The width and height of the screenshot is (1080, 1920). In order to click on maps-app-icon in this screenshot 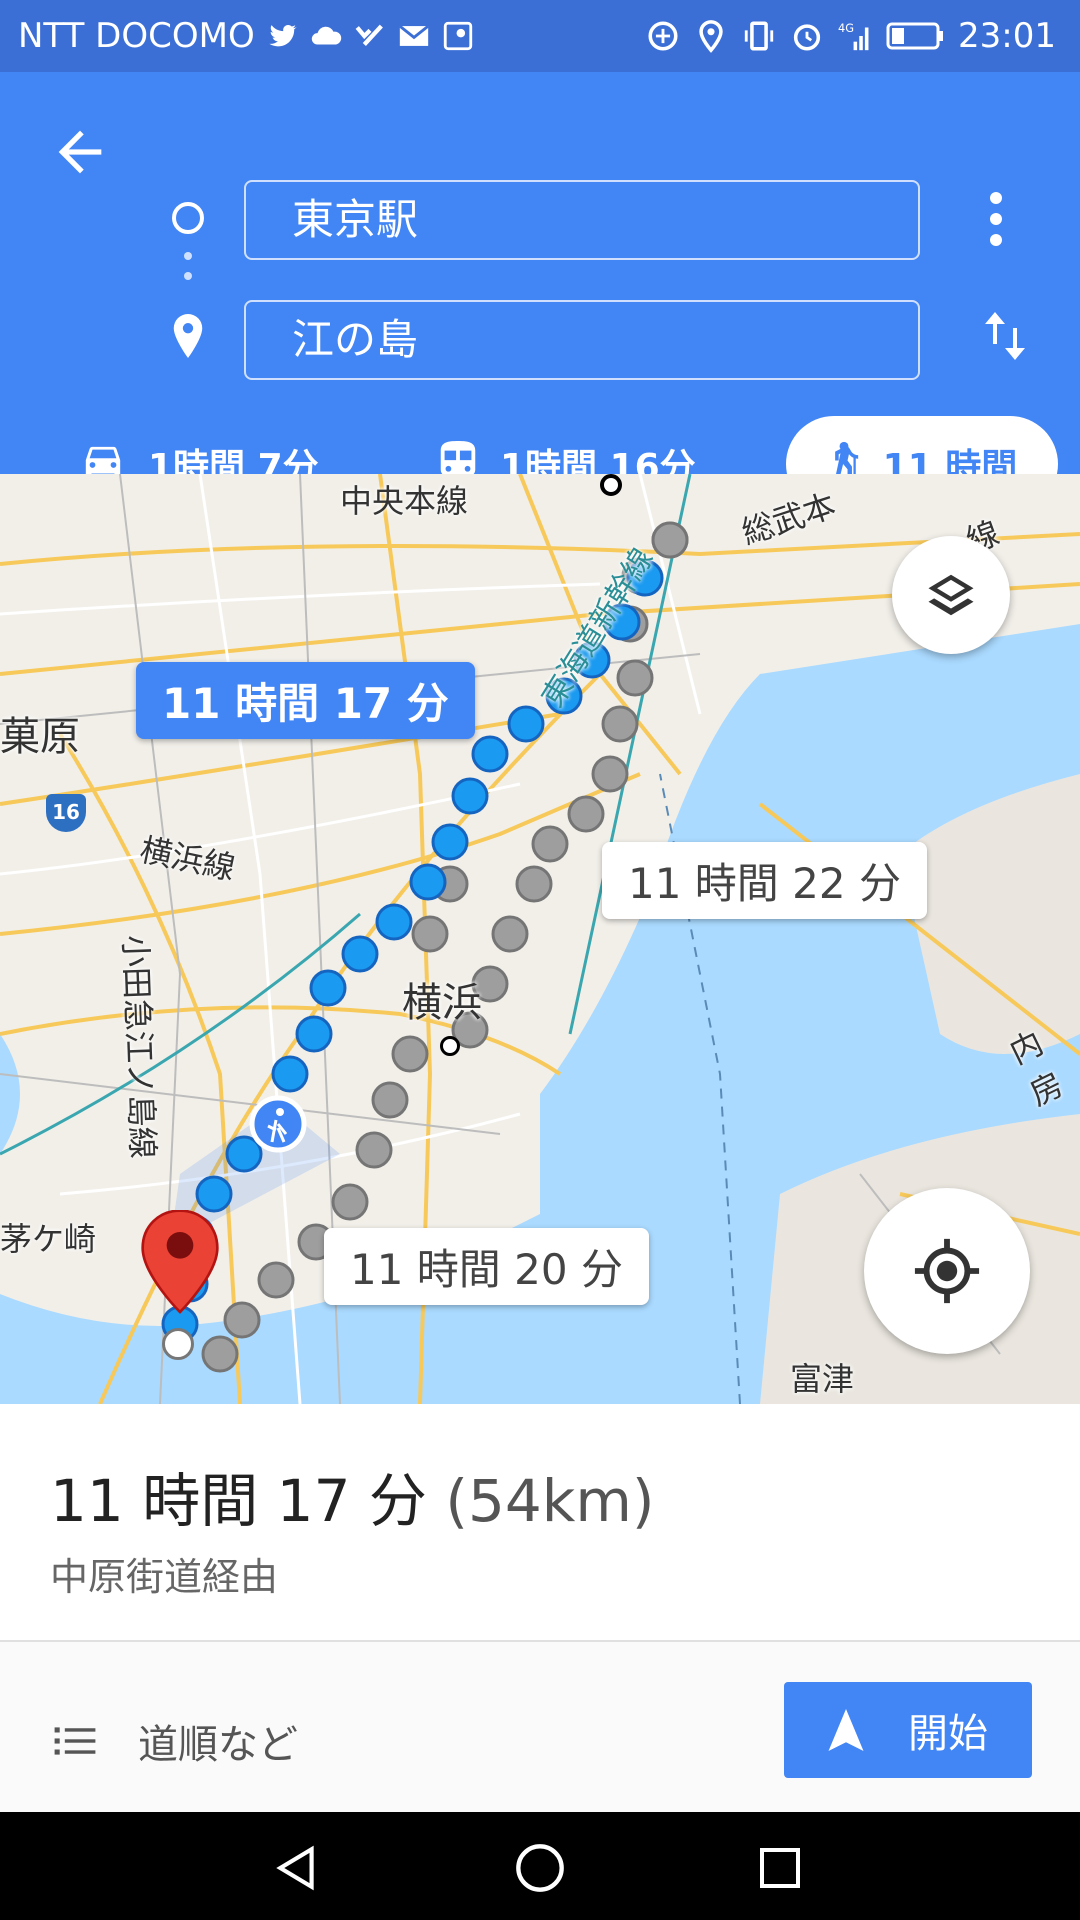, I will do `click(457, 36)`.